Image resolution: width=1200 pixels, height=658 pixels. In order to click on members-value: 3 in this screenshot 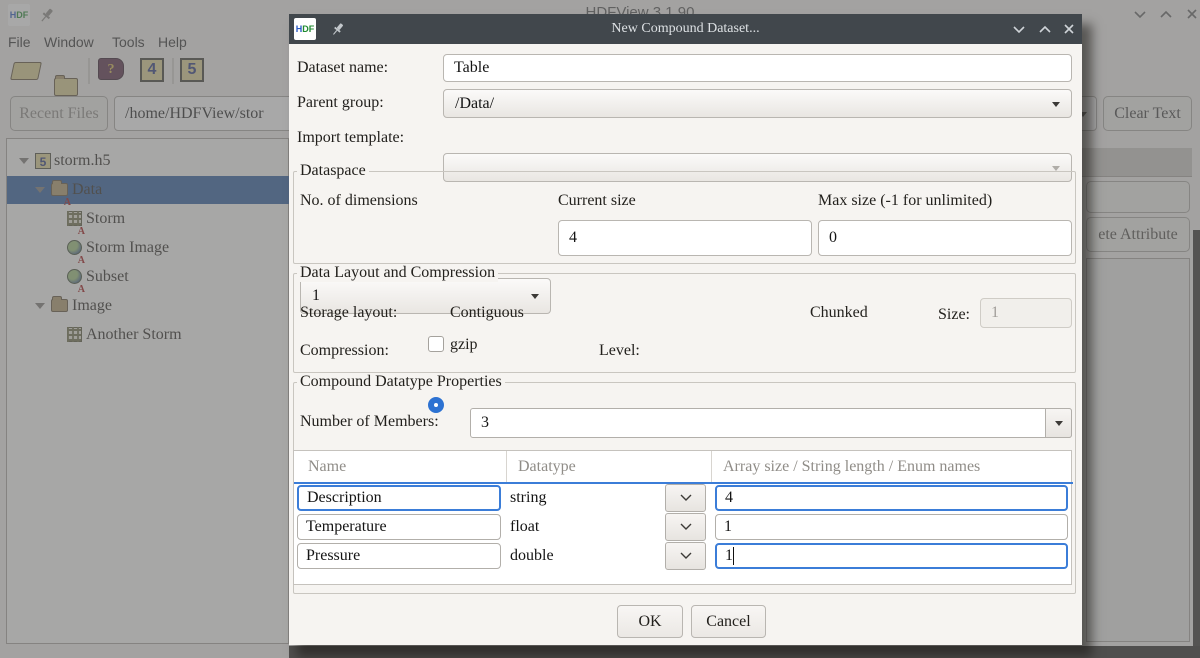, I will do `click(485, 422)`.